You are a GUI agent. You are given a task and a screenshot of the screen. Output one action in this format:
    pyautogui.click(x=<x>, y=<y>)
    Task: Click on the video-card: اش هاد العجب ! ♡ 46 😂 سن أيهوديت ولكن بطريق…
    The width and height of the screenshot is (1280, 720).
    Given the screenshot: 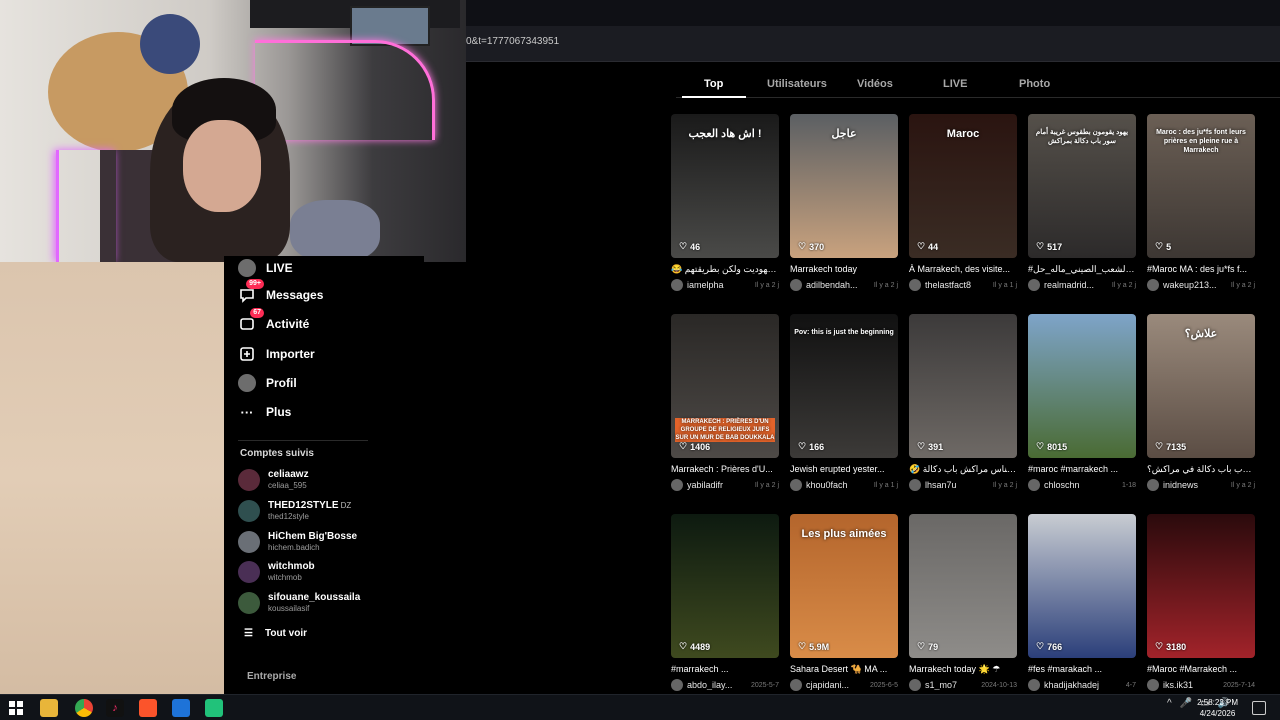 What is the action you would take?
    pyautogui.click(x=725, y=203)
    